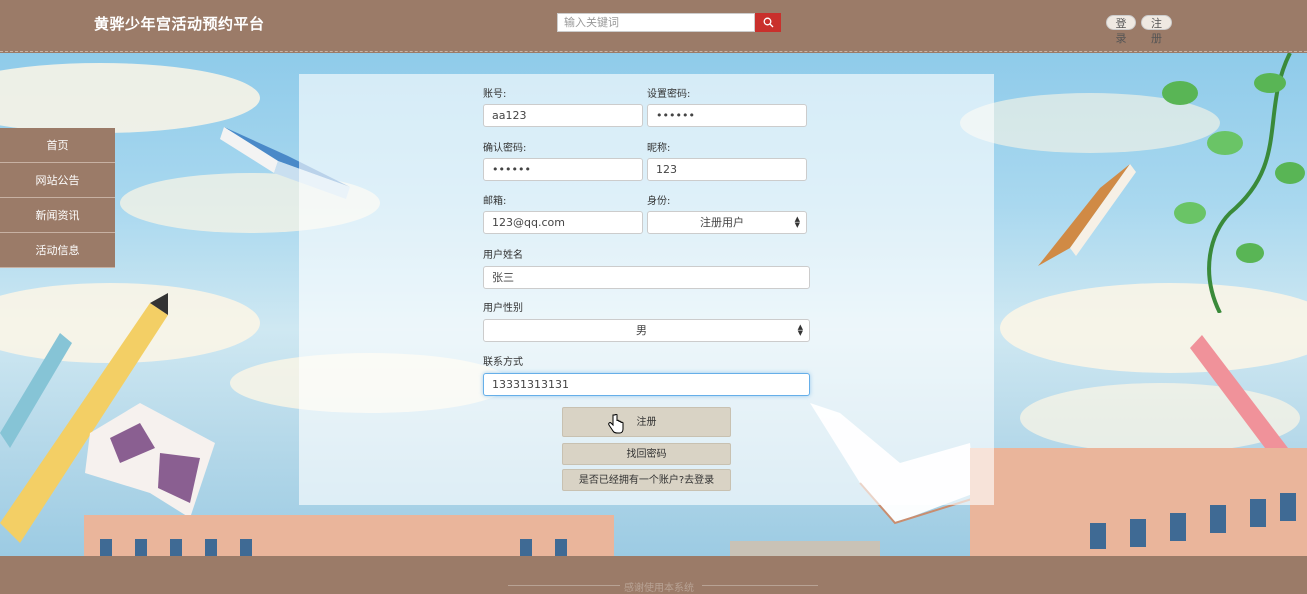  Describe the element at coordinates (564, 585) in the screenshot. I see `footer-divider-left` at that location.